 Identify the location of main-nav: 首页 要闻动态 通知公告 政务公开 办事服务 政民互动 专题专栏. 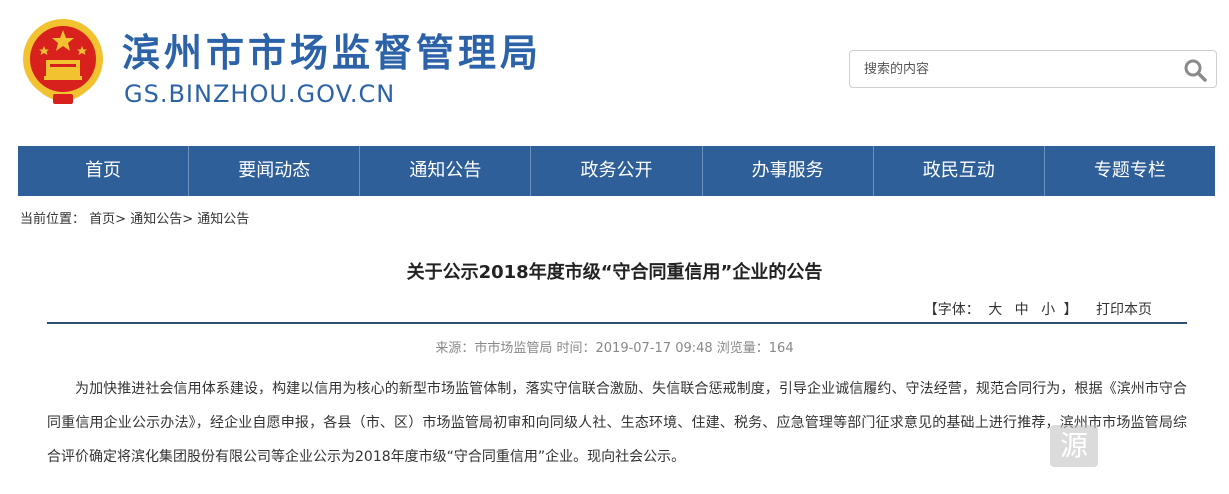
(616, 171).